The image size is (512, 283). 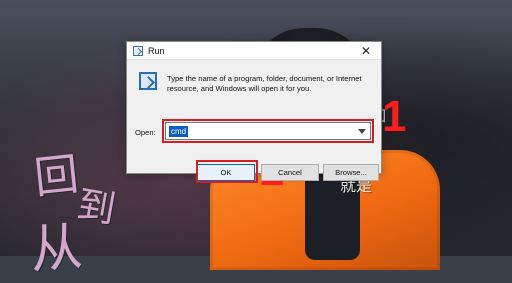 What do you see at coordinates (268, 131) in the screenshot?
I see `open-combobox: cmd` at bounding box center [268, 131].